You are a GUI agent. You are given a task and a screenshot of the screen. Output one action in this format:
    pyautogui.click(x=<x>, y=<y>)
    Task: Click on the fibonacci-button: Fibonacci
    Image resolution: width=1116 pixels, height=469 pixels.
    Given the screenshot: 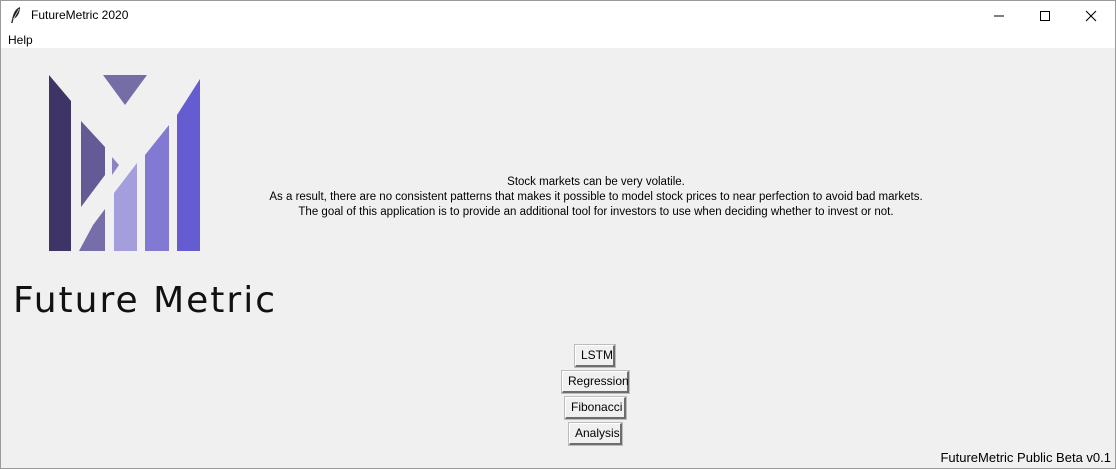 What is the action you would take?
    pyautogui.click(x=595, y=408)
    